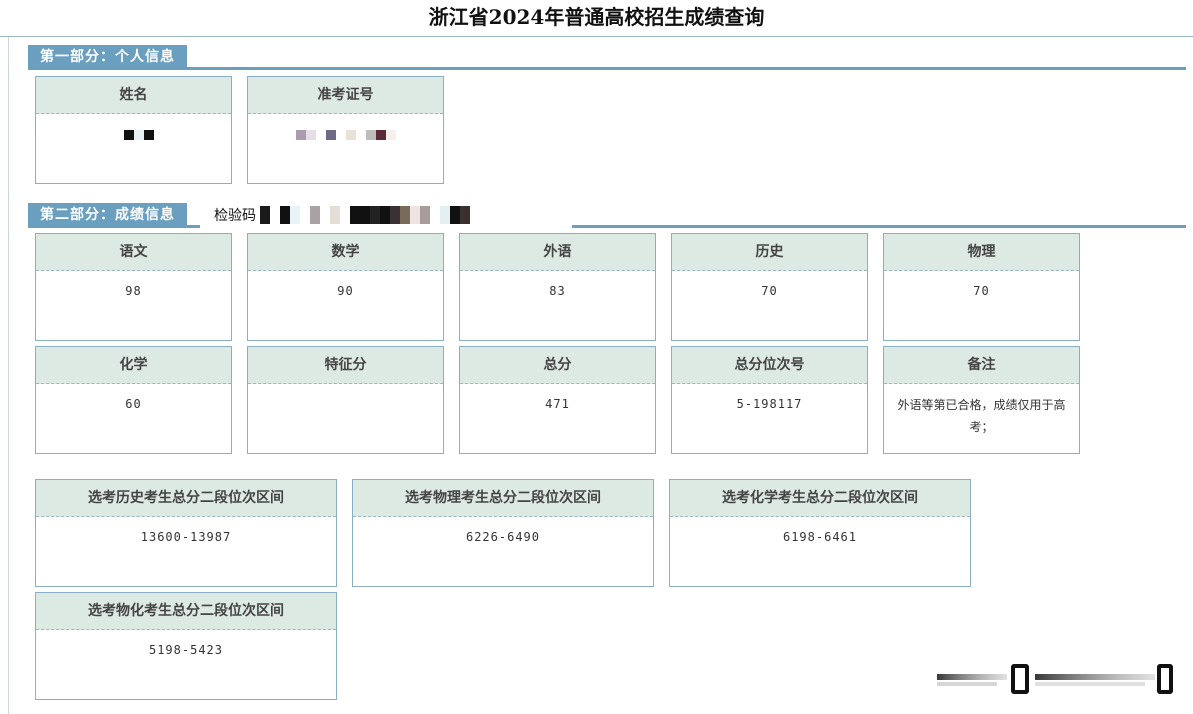 Image resolution: width=1193 pixels, height=714 pixels. I want to click on score-card-physics: 物理 70, so click(981, 287).